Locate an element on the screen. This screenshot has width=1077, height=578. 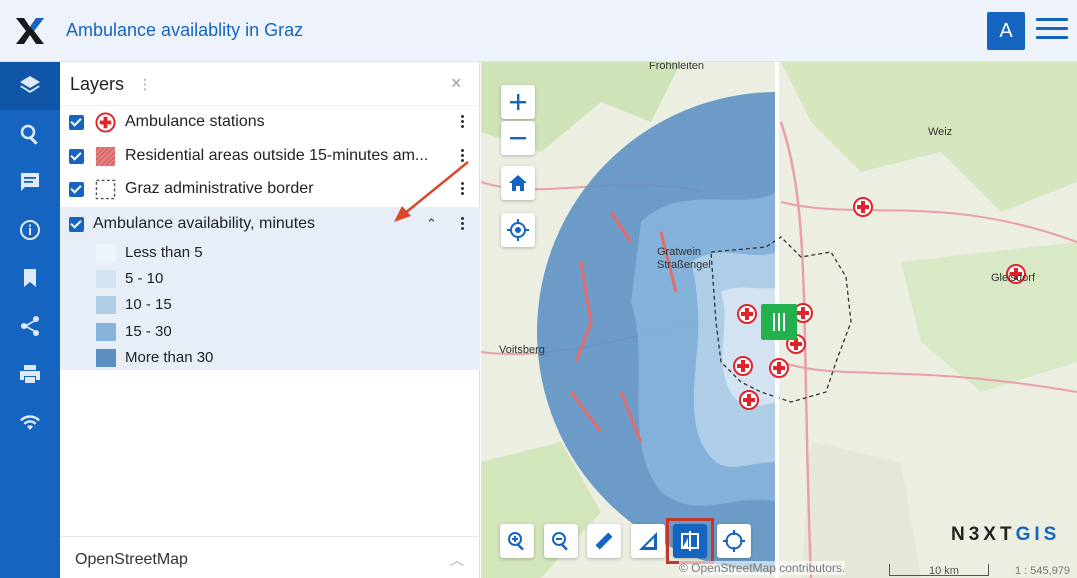
sidebar-wifi-button is located at coordinates (30, 422).